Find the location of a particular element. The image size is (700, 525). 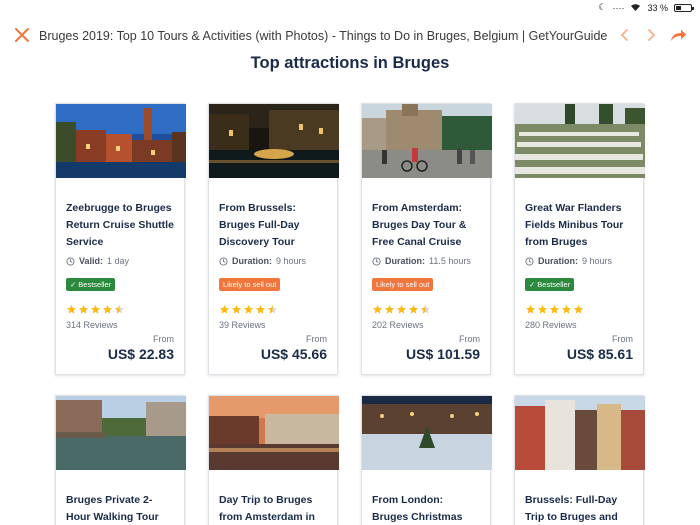

chevron-right-icon is located at coordinates (651, 35).